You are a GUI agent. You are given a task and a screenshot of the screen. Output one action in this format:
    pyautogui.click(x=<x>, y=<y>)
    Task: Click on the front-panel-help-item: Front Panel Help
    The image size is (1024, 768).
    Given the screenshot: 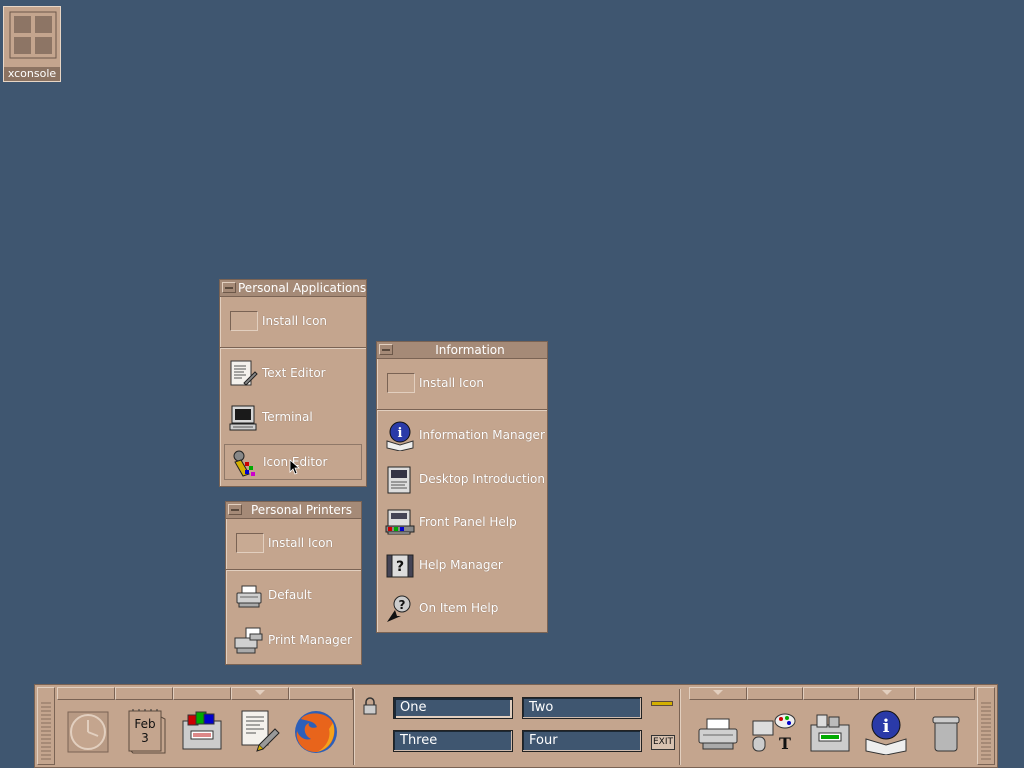 What is the action you would take?
    pyautogui.click(x=462, y=523)
    